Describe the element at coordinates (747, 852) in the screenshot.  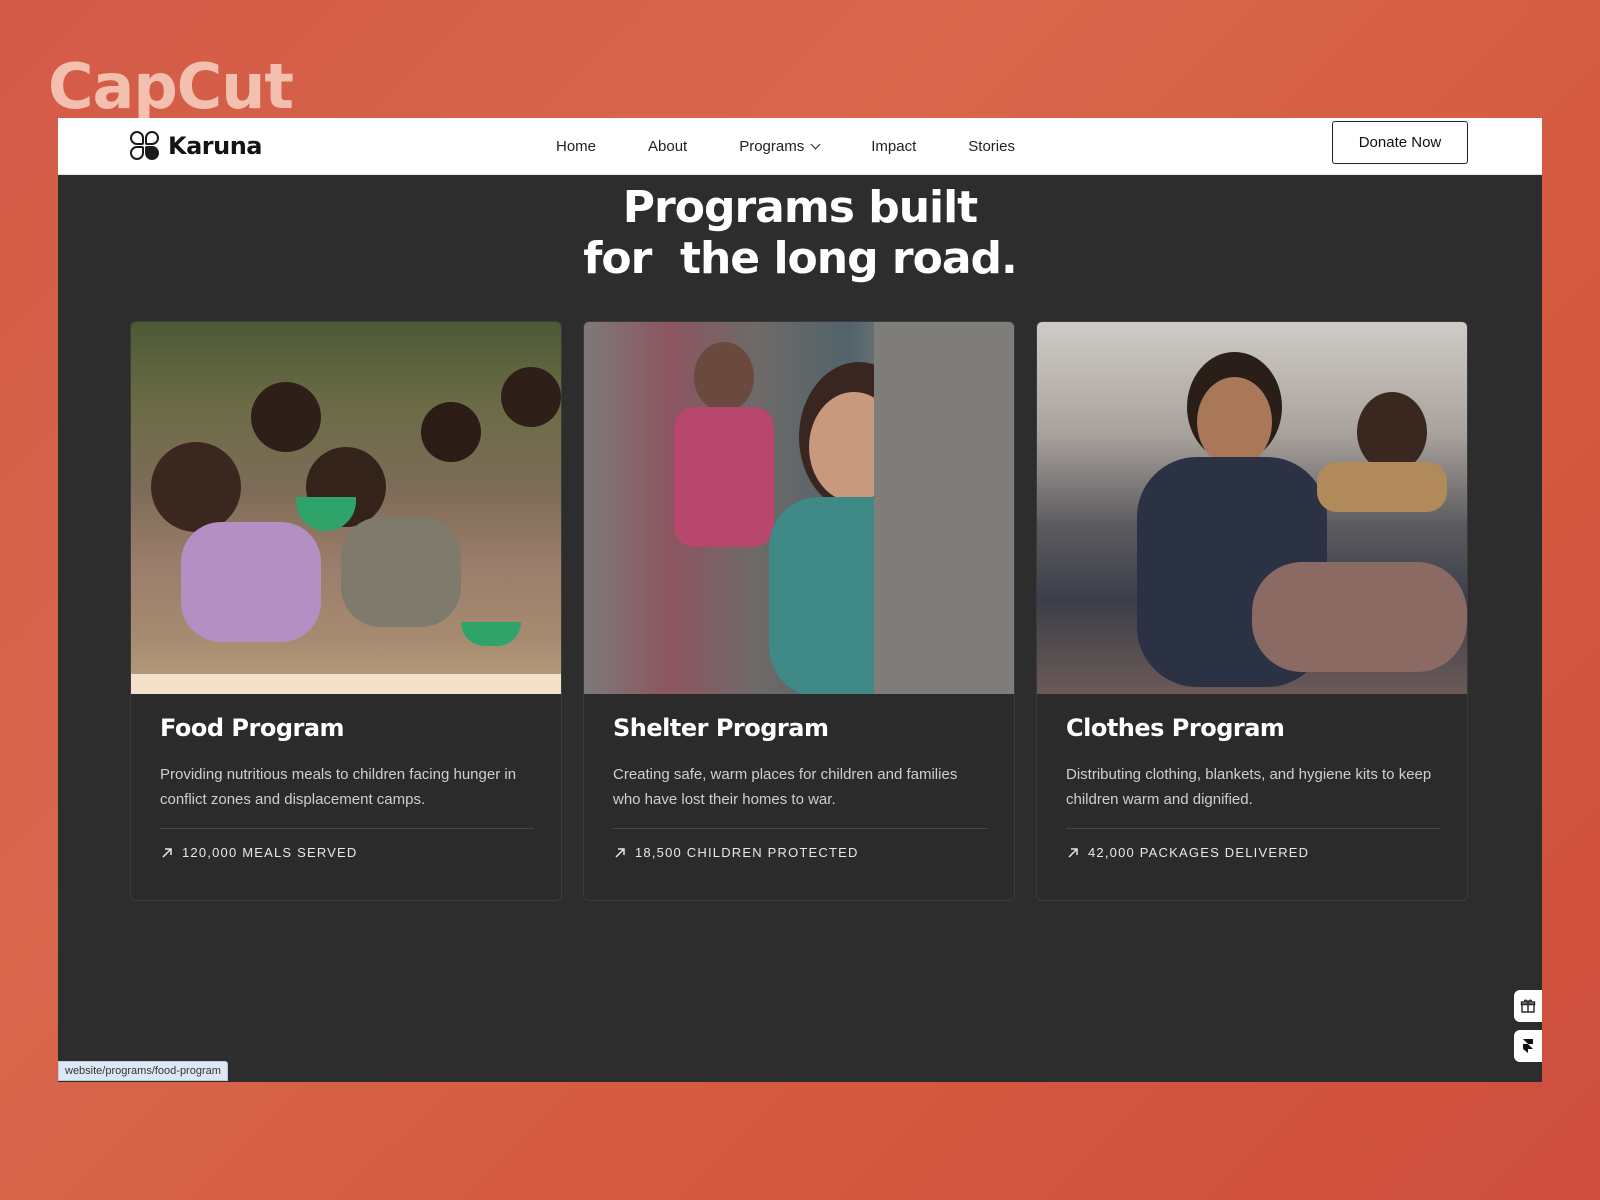
I see `card-stat-text: 18,500 CHILDREN PROTECTED` at that location.